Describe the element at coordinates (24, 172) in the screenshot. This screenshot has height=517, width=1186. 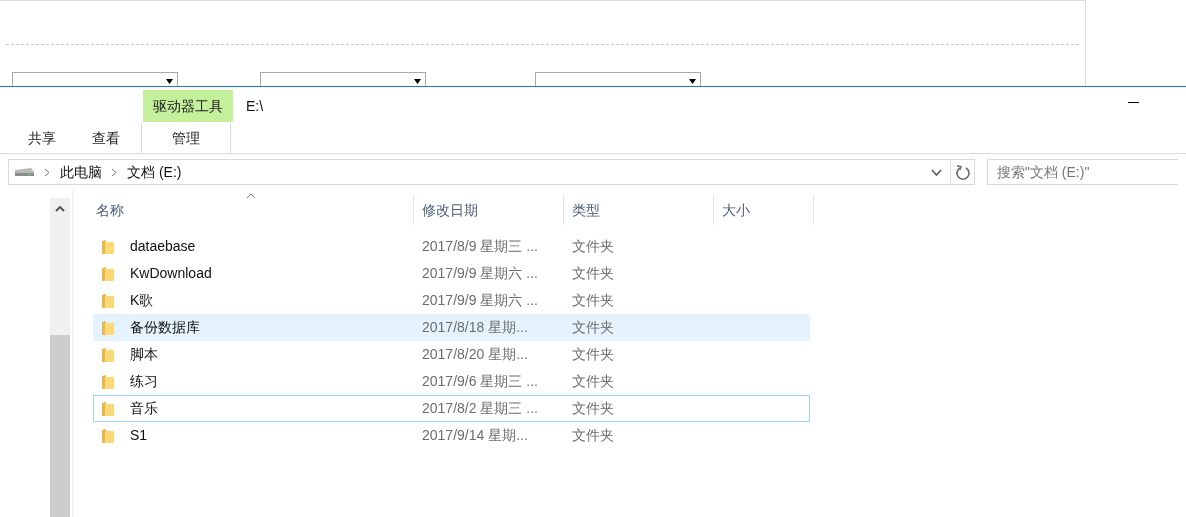
I see `drive-icon` at that location.